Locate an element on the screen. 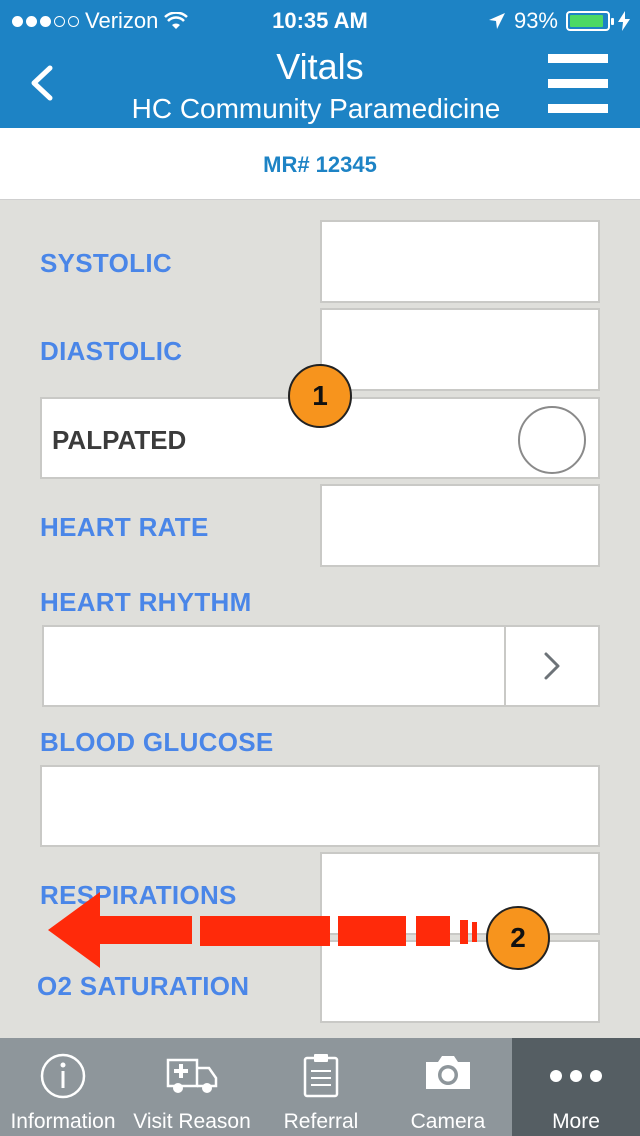 This screenshot has height=1136, width=640. record-header: MR# 12345 is located at coordinates (320, 164).